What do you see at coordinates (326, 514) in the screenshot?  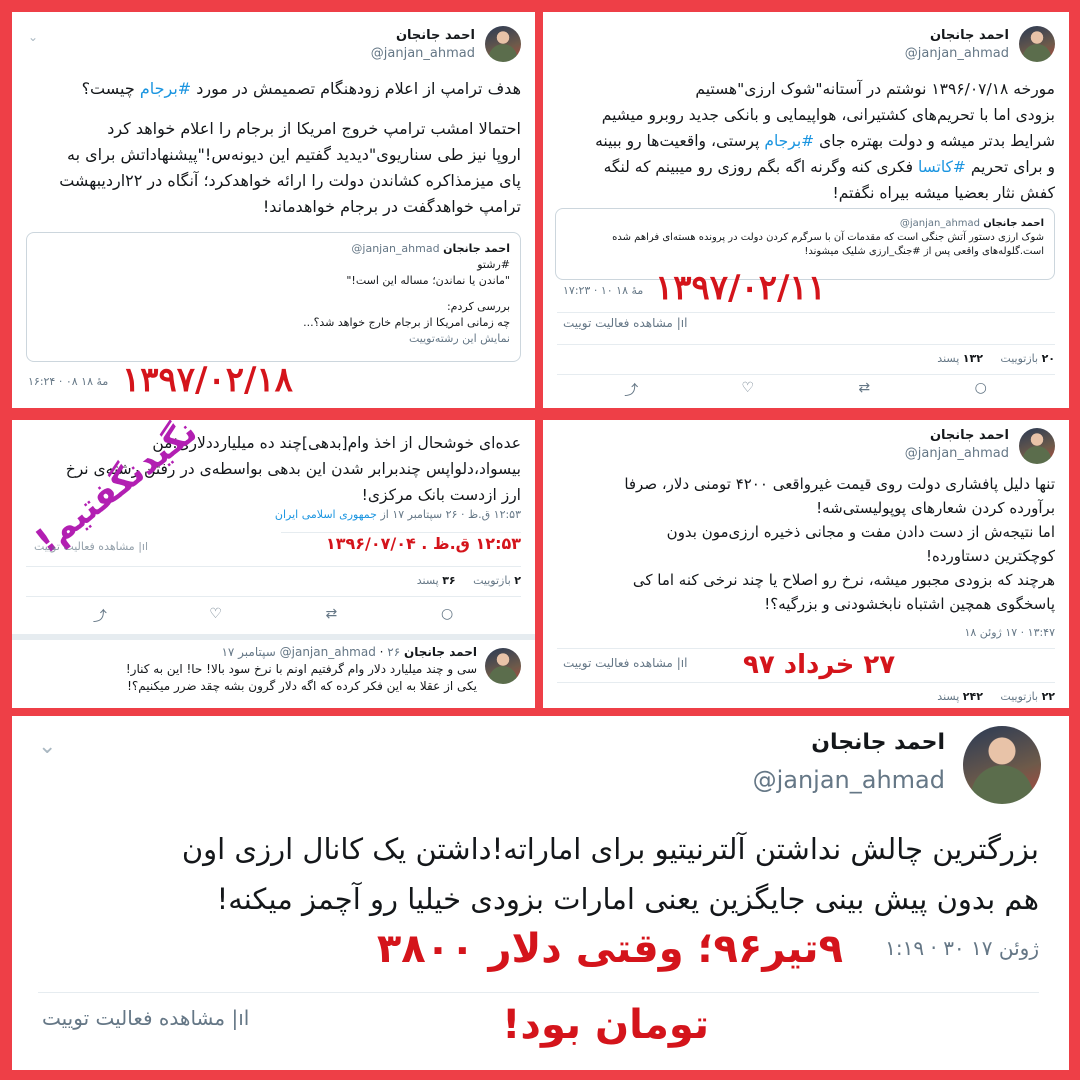 I see `location-link: جمهوری اسلامی ایران` at bounding box center [326, 514].